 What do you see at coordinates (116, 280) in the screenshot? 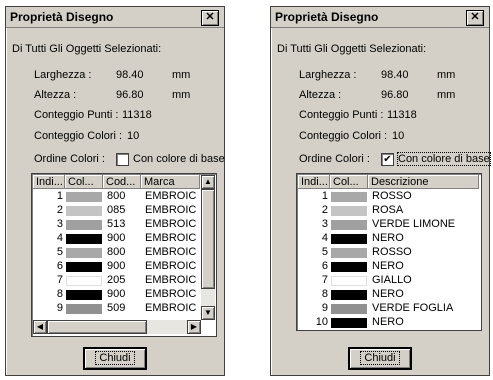
I see `row-code: 205` at bounding box center [116, 280].